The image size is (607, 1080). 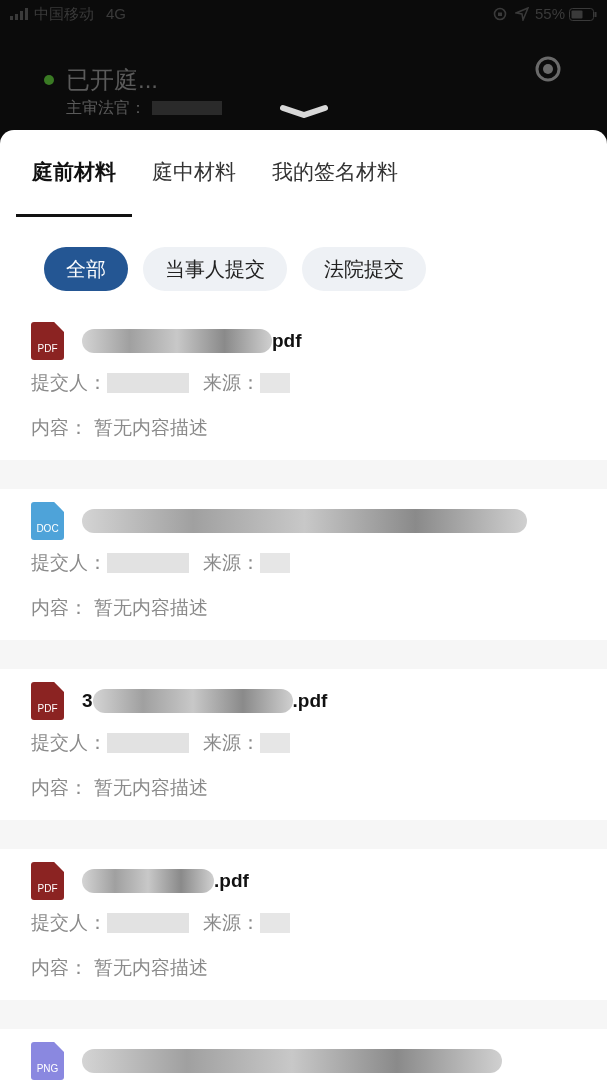 I want to click on filter-chip: 全部, so click(x=86, y=269).